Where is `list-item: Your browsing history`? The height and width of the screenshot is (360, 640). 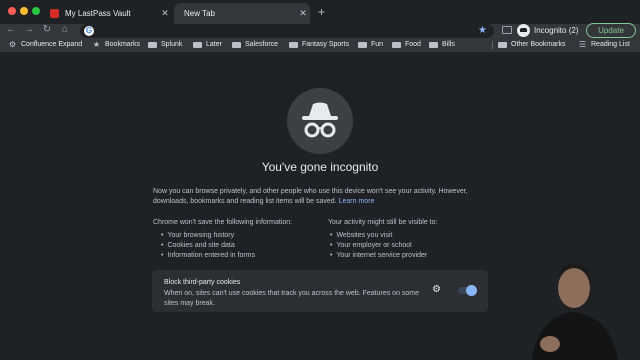
list-item: Your browsing history is located at coordinates (208, 236).